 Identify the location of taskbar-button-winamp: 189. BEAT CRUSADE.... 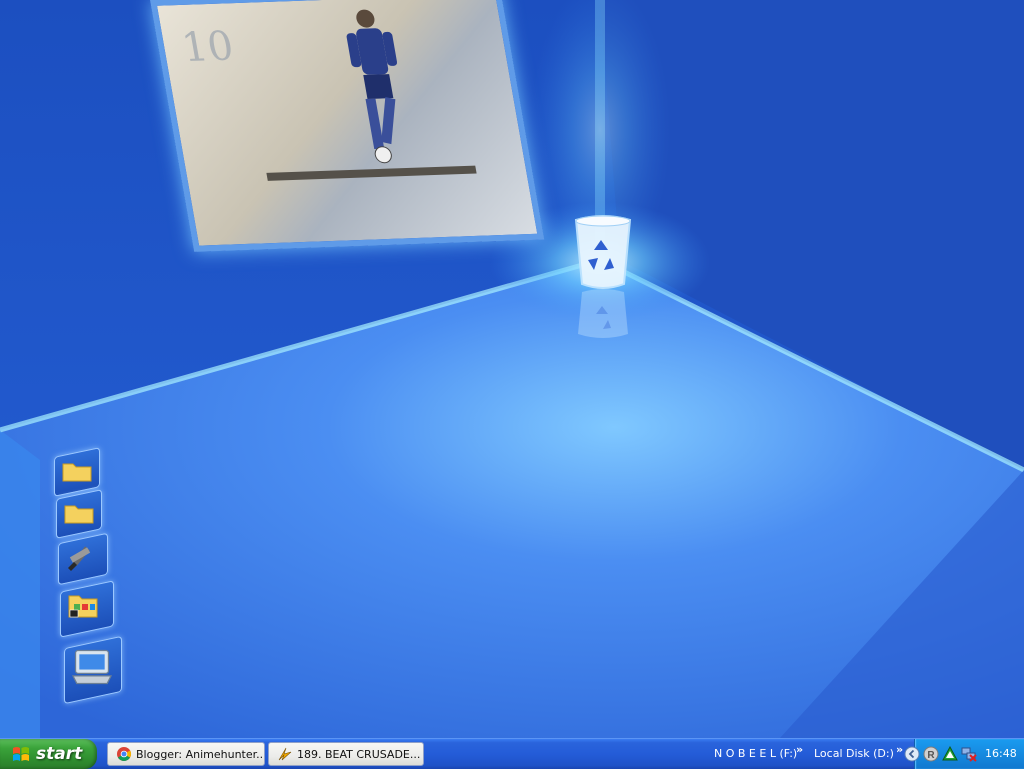
(346, 754).